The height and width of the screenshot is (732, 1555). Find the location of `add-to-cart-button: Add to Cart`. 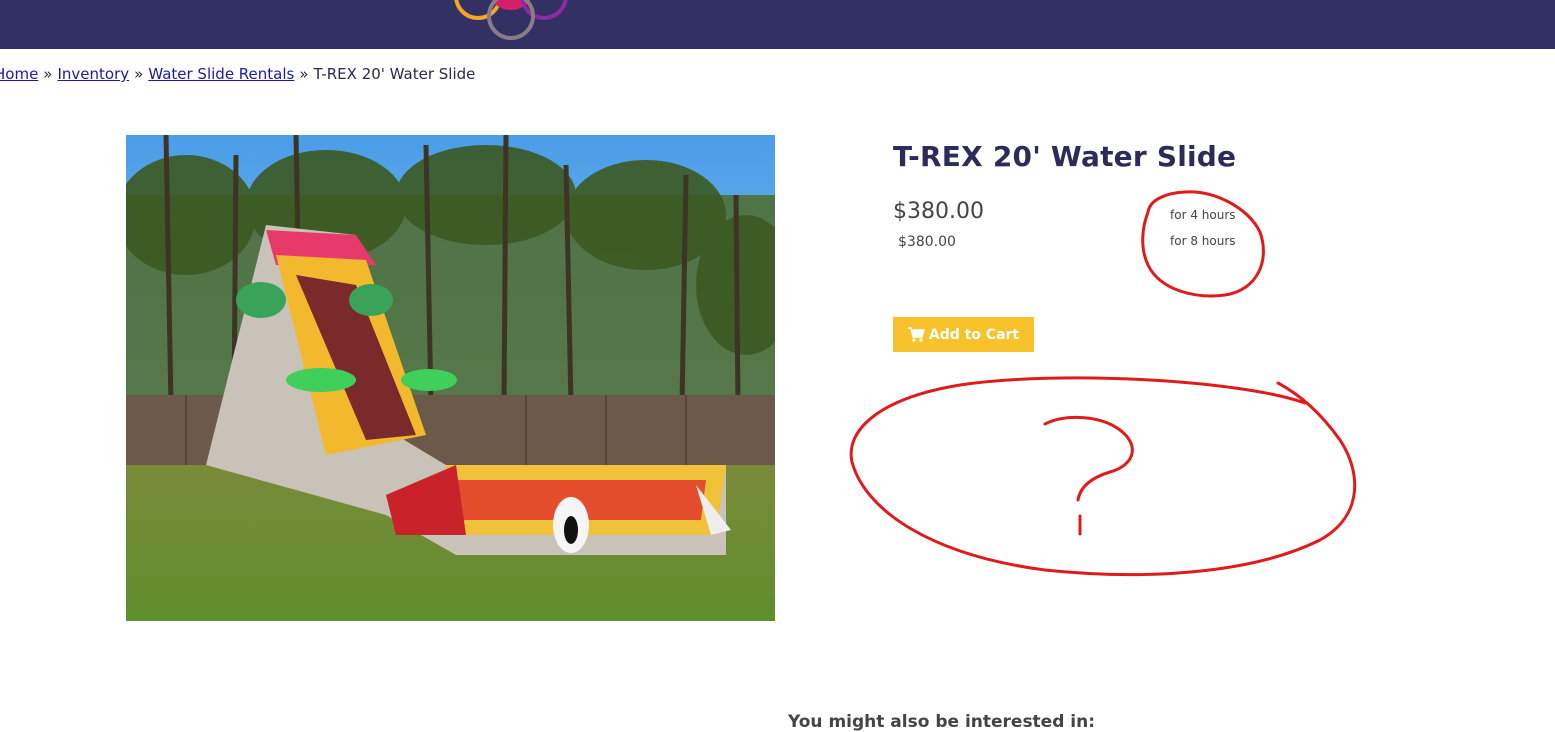

add-to-cart-button: Add to Cart is located at coordinates (963, 334).